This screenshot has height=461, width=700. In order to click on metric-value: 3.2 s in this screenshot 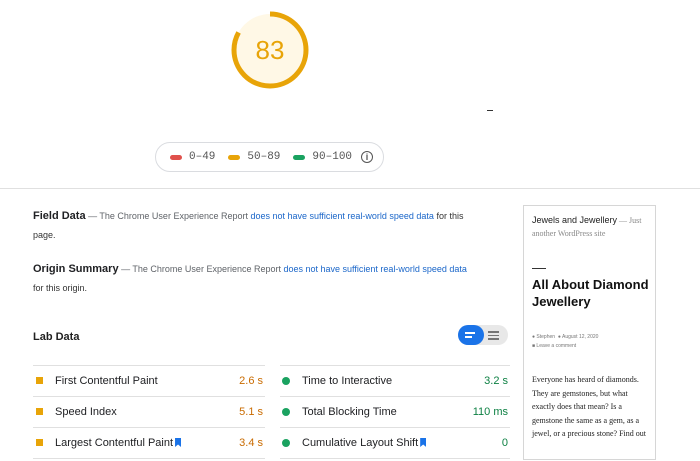, I will do `click(496, 380)`.